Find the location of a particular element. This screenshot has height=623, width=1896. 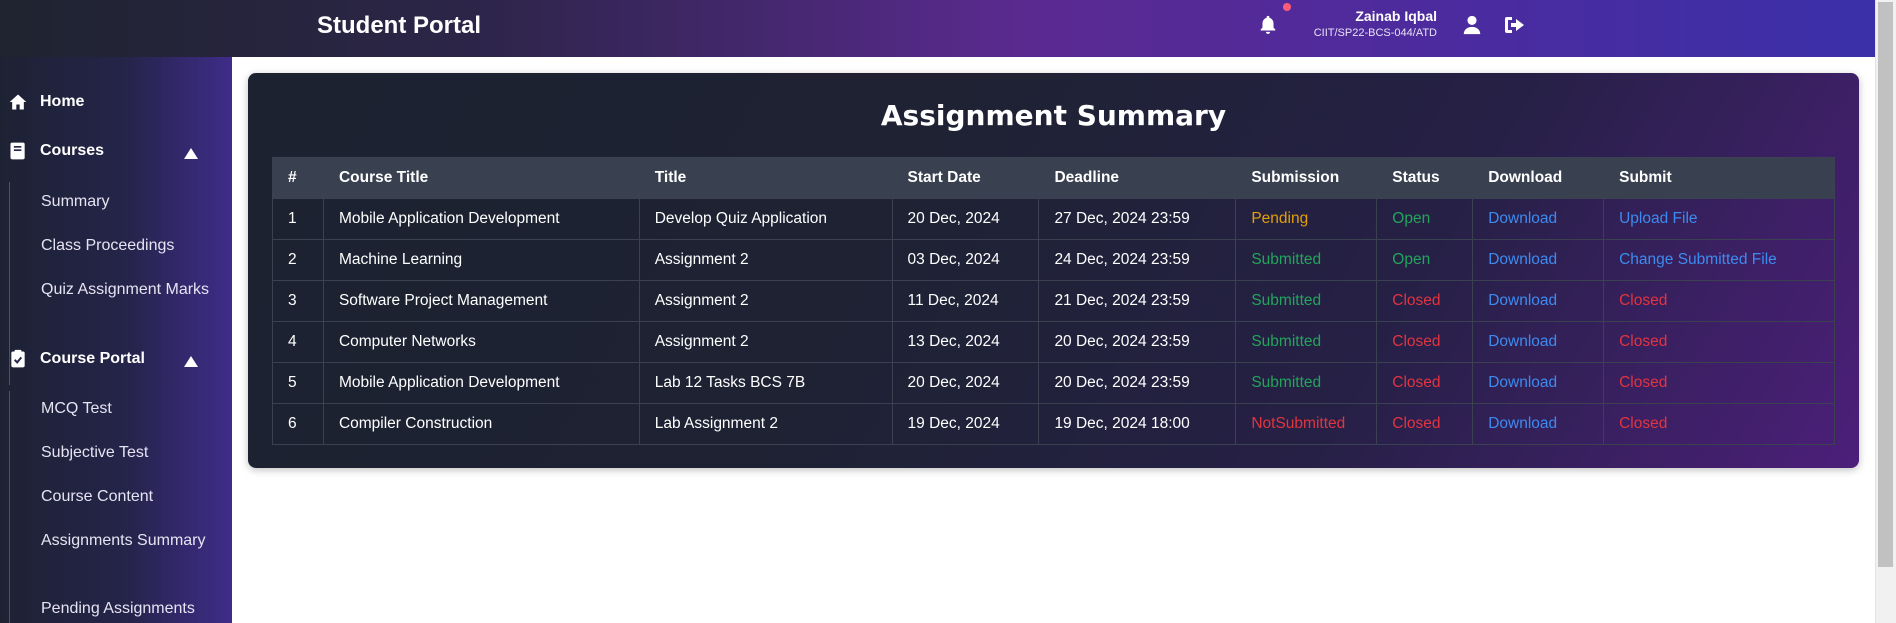

cell-number: 4 is located at coordinates (298, 342).